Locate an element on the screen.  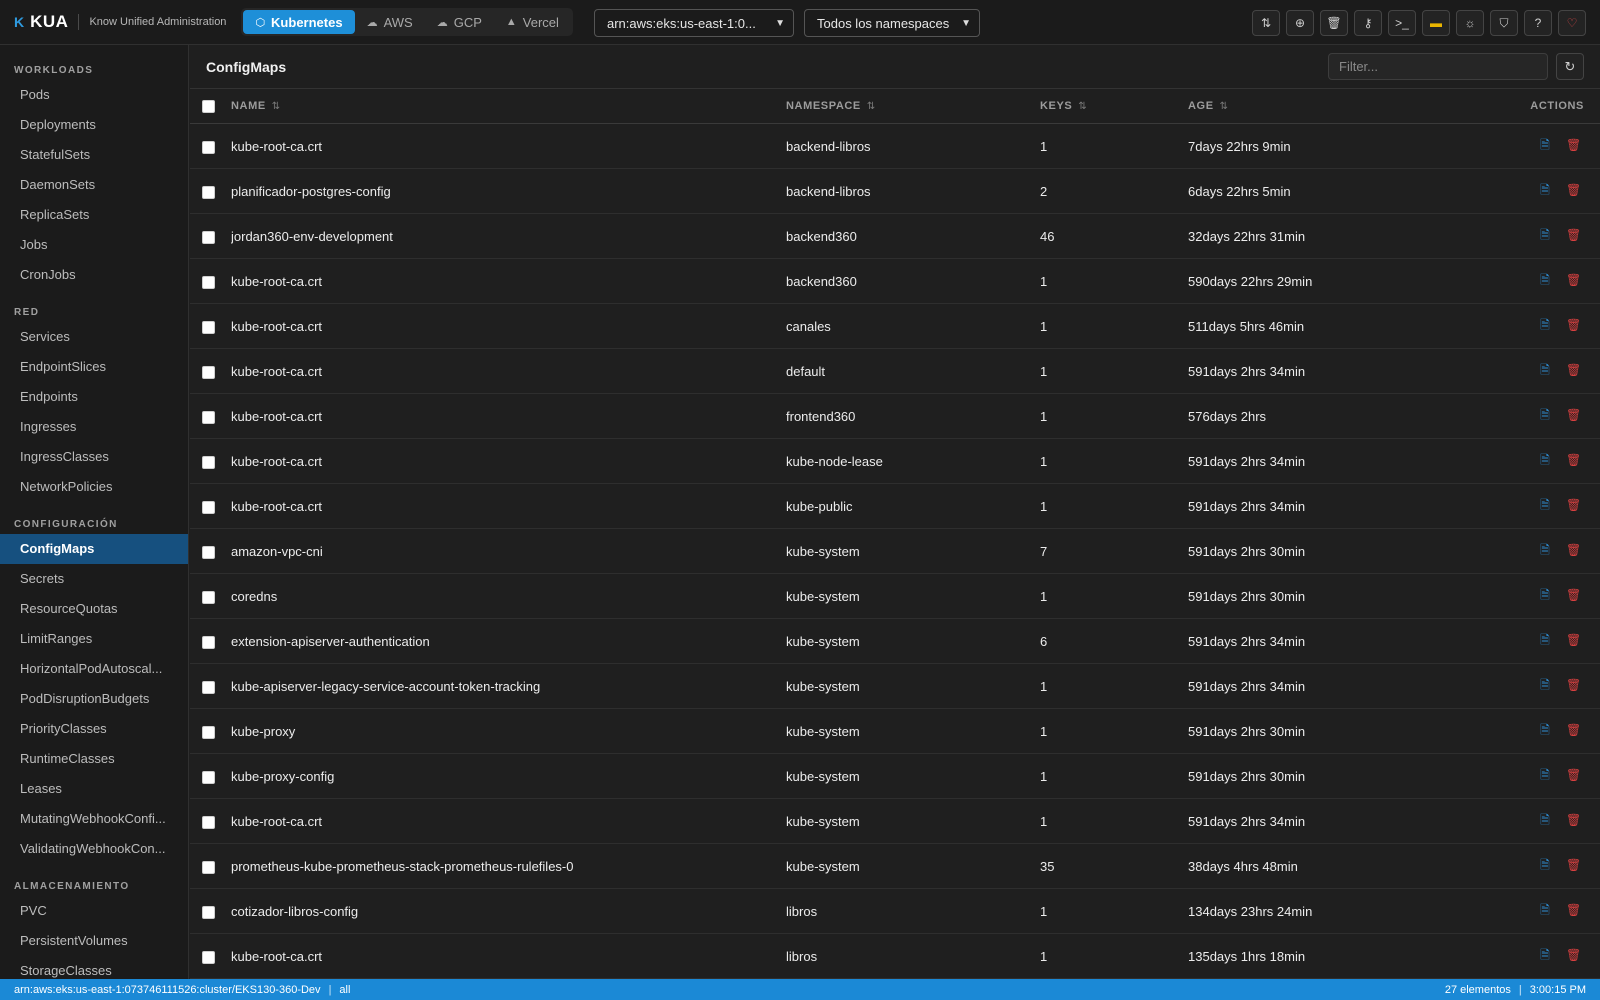
select-all-checkbox is located at coordinates (208, 106).